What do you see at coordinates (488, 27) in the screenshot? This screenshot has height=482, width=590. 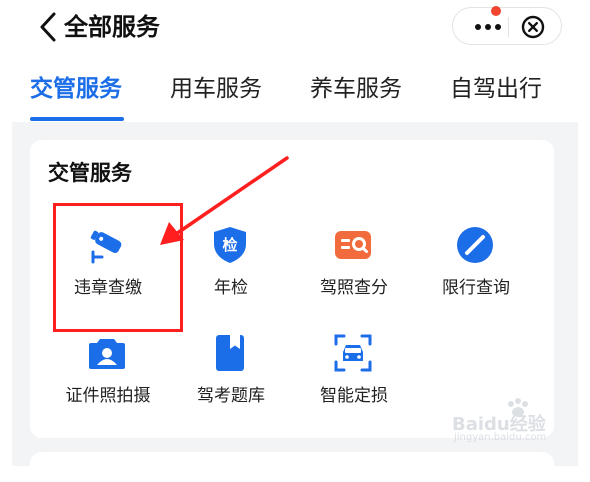 I see `more-dots-icon` at bounding box center [488, 27].